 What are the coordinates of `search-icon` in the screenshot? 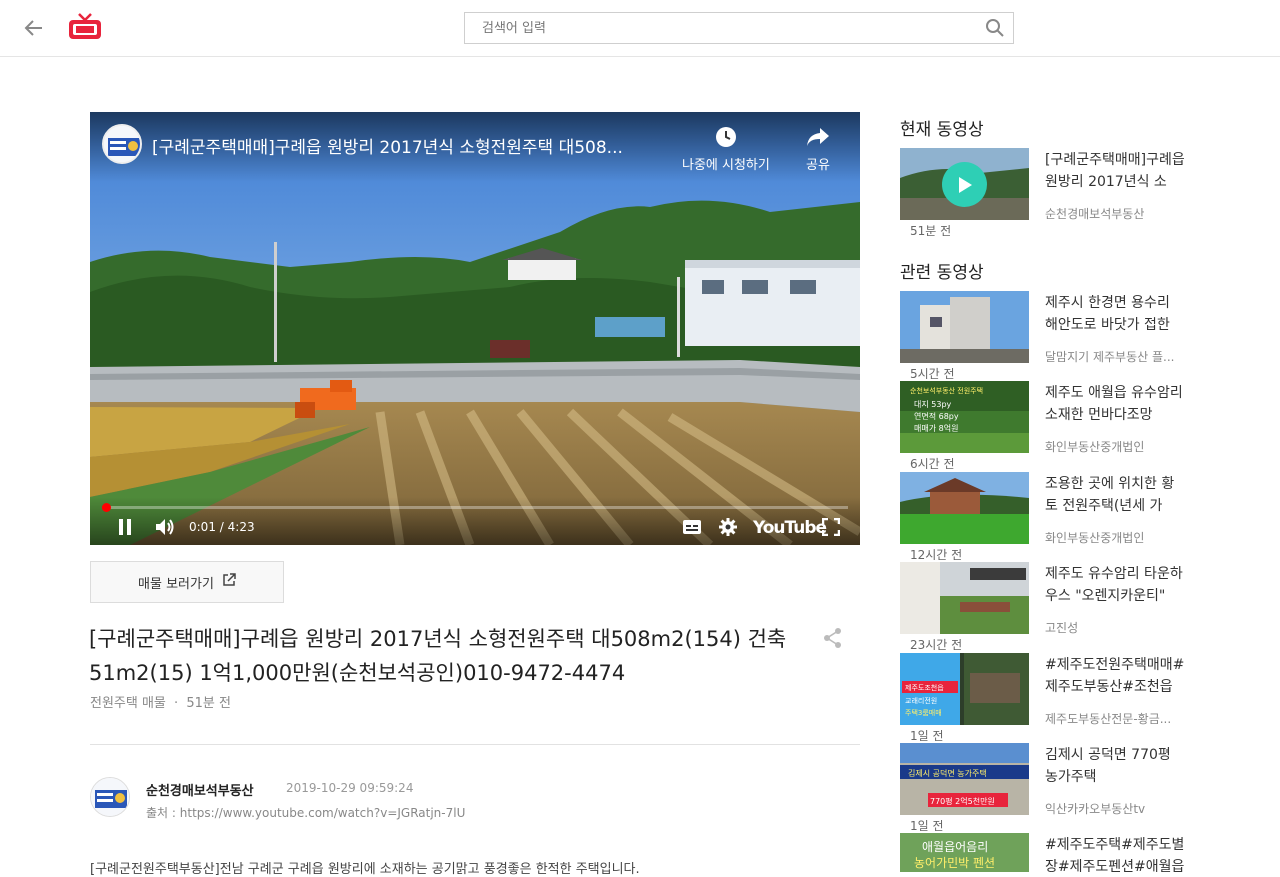 It's located at (995, 28).